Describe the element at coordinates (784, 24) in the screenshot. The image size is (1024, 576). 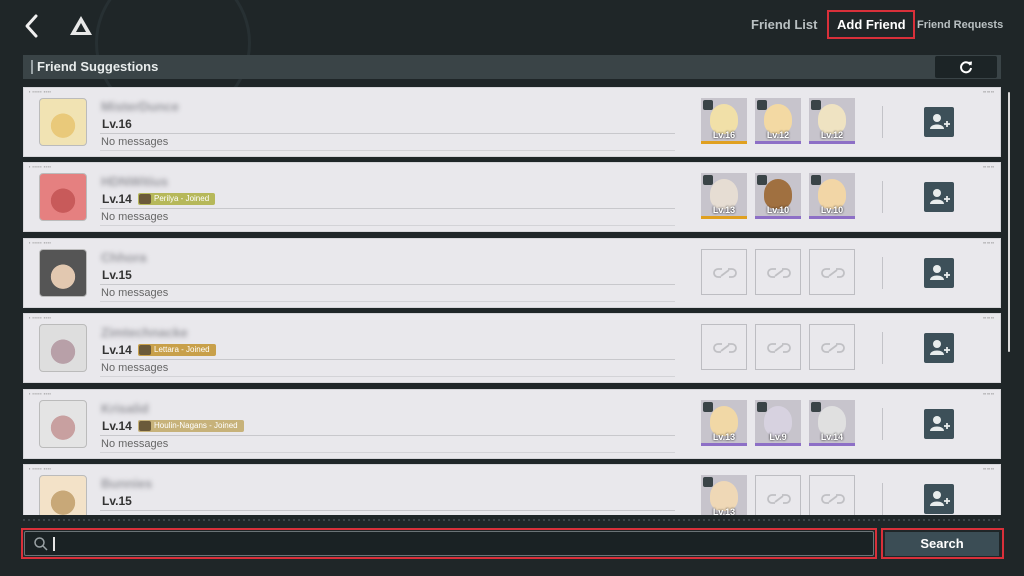
I see `tab-friend-list: Friend List` at that location.